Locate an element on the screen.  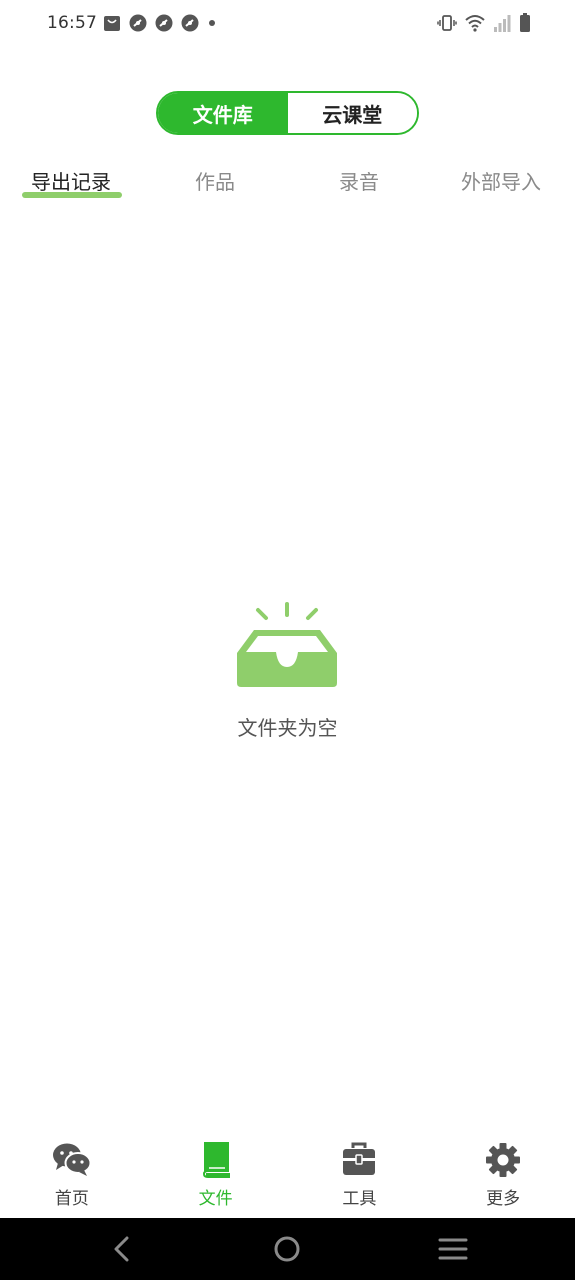
battery-icon is located at coordinates (525, 22).